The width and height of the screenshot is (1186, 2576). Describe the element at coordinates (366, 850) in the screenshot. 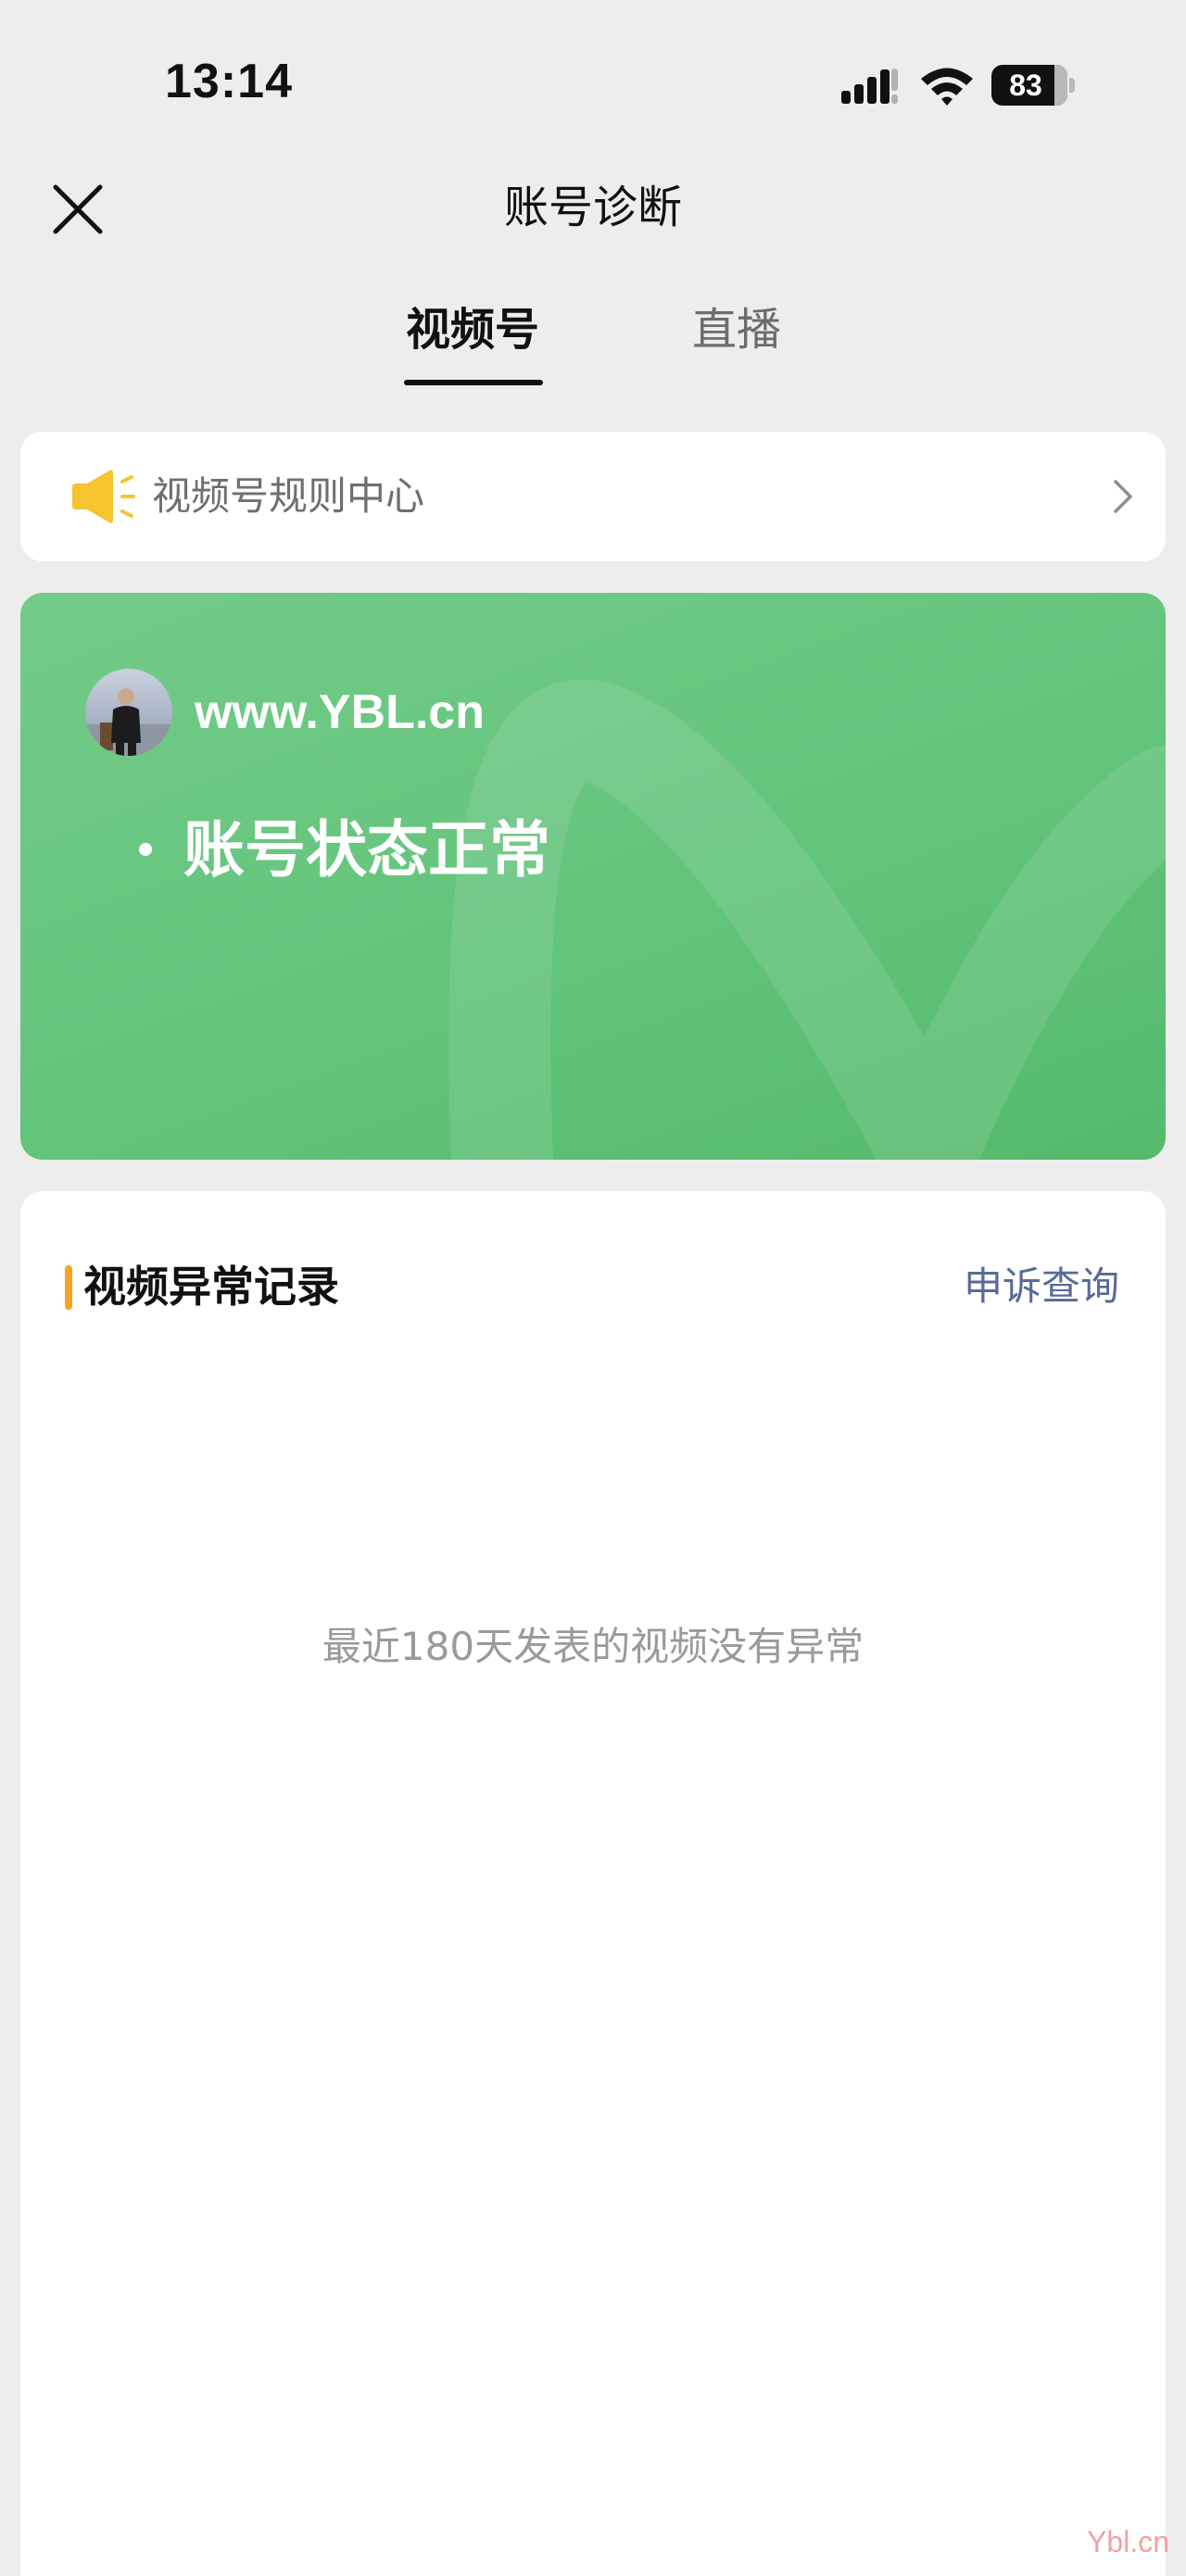

I see `account-status-text: 账号状态正常` at that location.